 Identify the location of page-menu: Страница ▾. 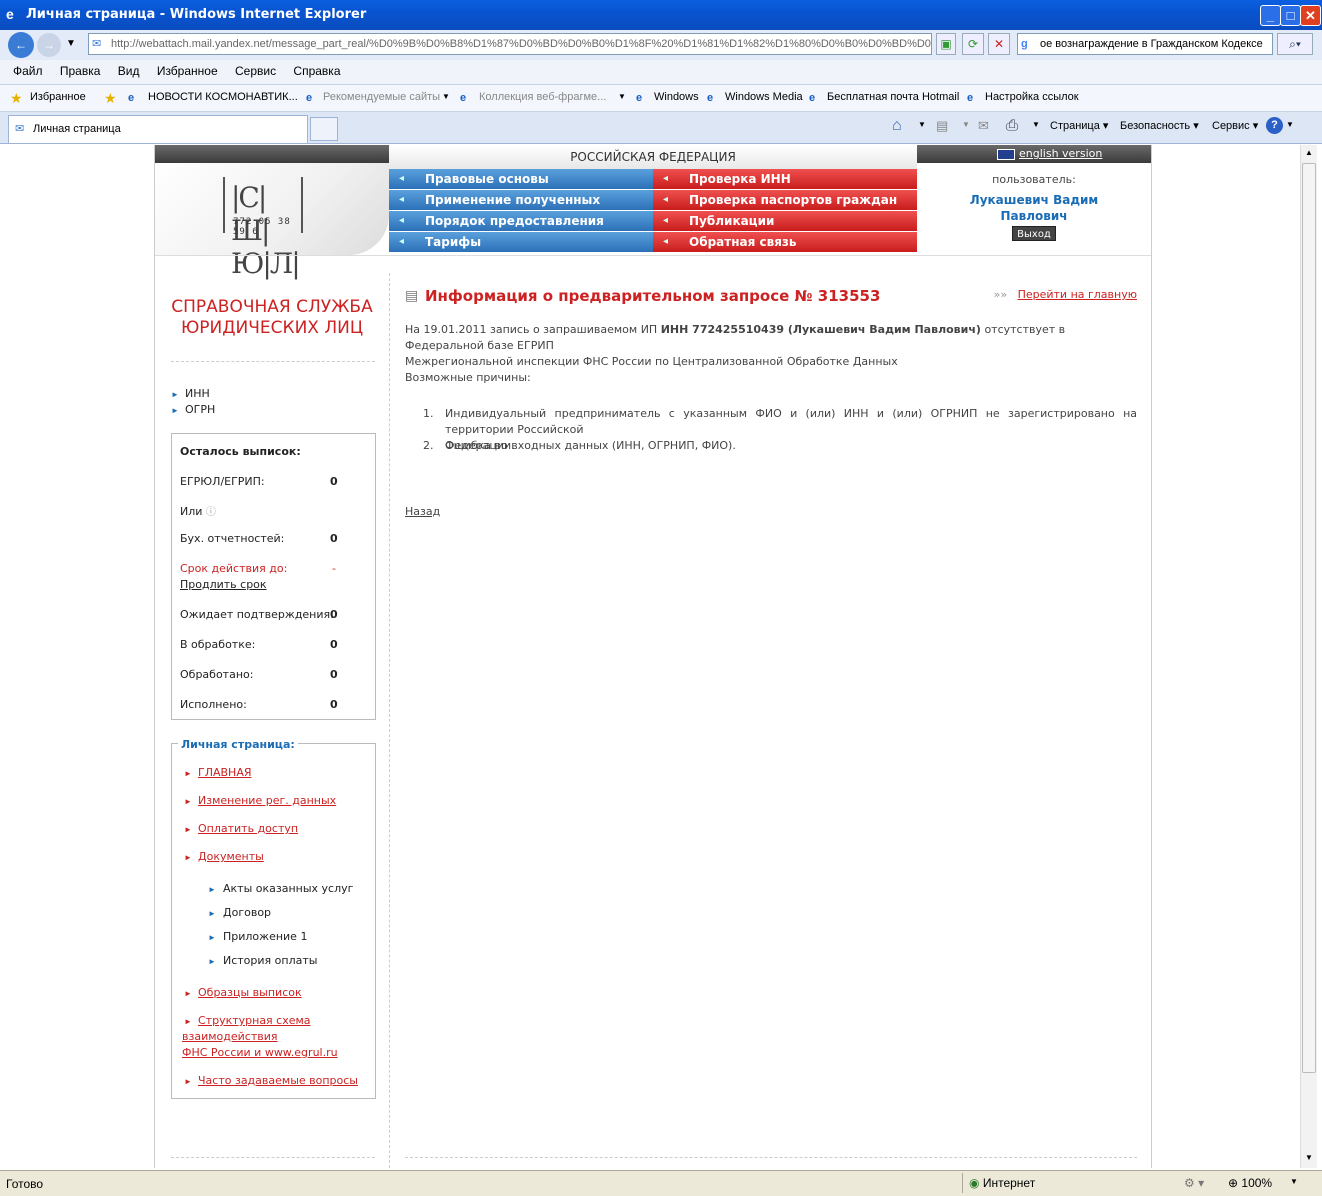
(1079, 125).